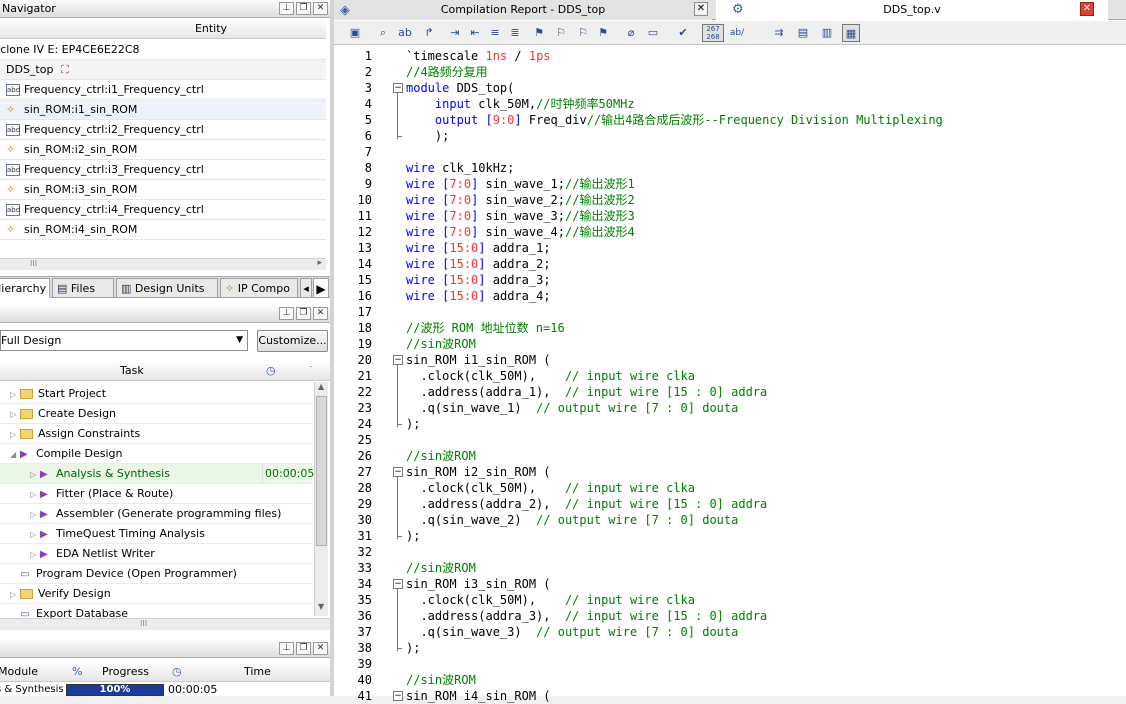 This screenshot has width=1126, height=704. I want to click on task-row: ▷ ▶ TimeQuest Timing Analysis, so click(156, 534).